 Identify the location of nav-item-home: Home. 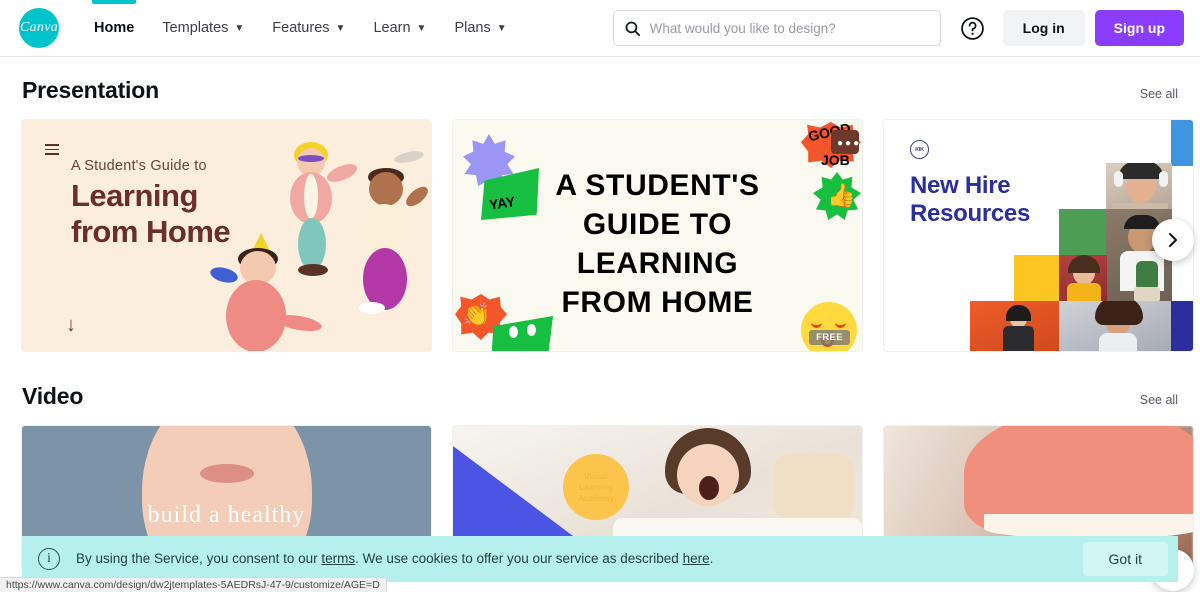
(114, 28).